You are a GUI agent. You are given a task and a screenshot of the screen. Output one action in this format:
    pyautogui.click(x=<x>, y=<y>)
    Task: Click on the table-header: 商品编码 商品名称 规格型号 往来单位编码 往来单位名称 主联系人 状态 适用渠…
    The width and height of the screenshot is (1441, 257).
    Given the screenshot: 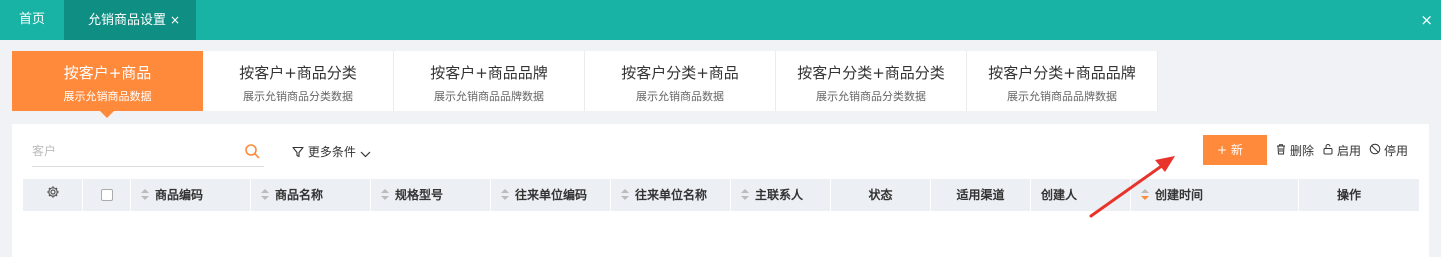 What is the action you would take?
    pyautogui.click(x=721, y=195)
    